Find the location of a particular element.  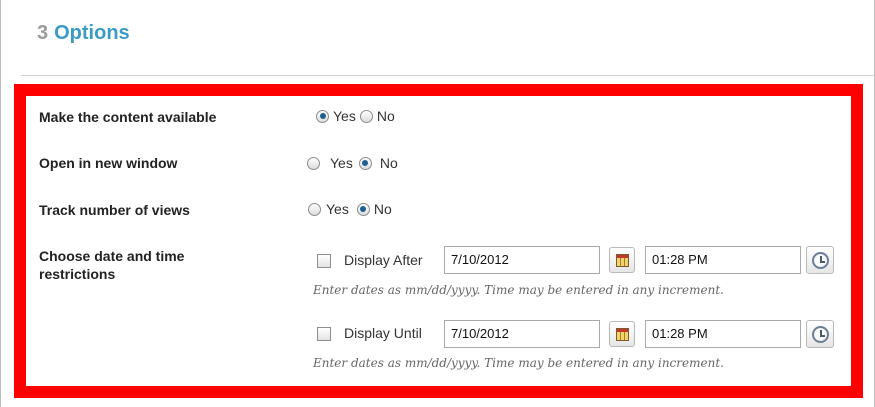

display-after-date-input: 7/10/2012 is located at coordinates (522, 260).